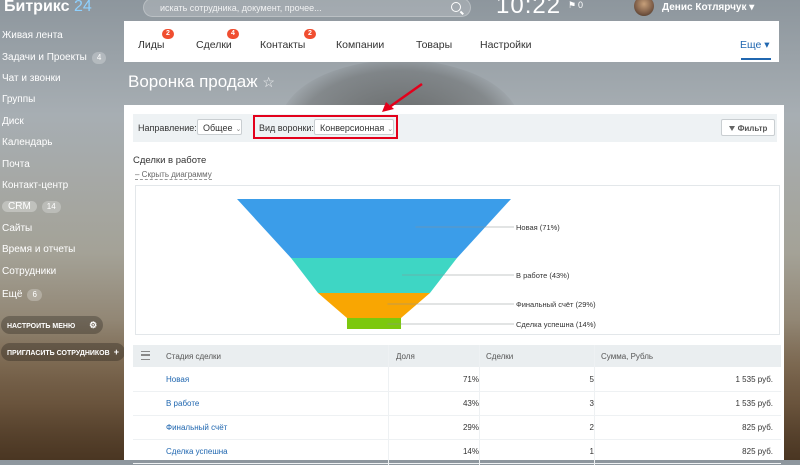 The width and height of the screenshot is (800, 465). Describe the element at coordinates (731, 129) in the screenshot. I see `funnel-icon` at that location.